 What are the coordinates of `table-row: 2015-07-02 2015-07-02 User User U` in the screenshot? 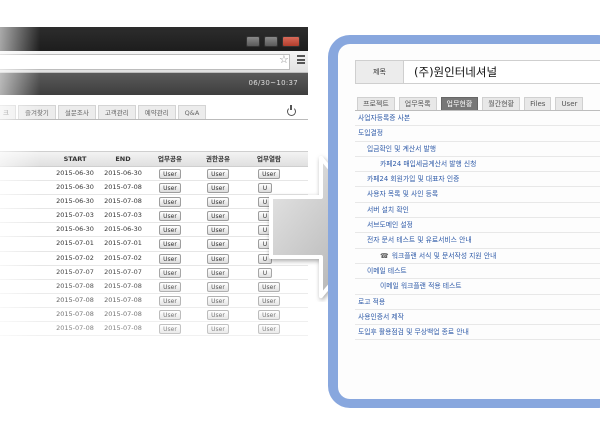 It's located at (154, 259).